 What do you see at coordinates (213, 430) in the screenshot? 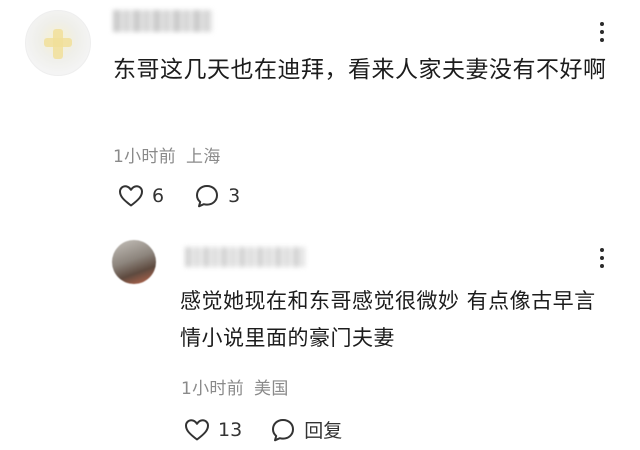
I see `reply-like-button: 13` at bounding box center [213, 430].